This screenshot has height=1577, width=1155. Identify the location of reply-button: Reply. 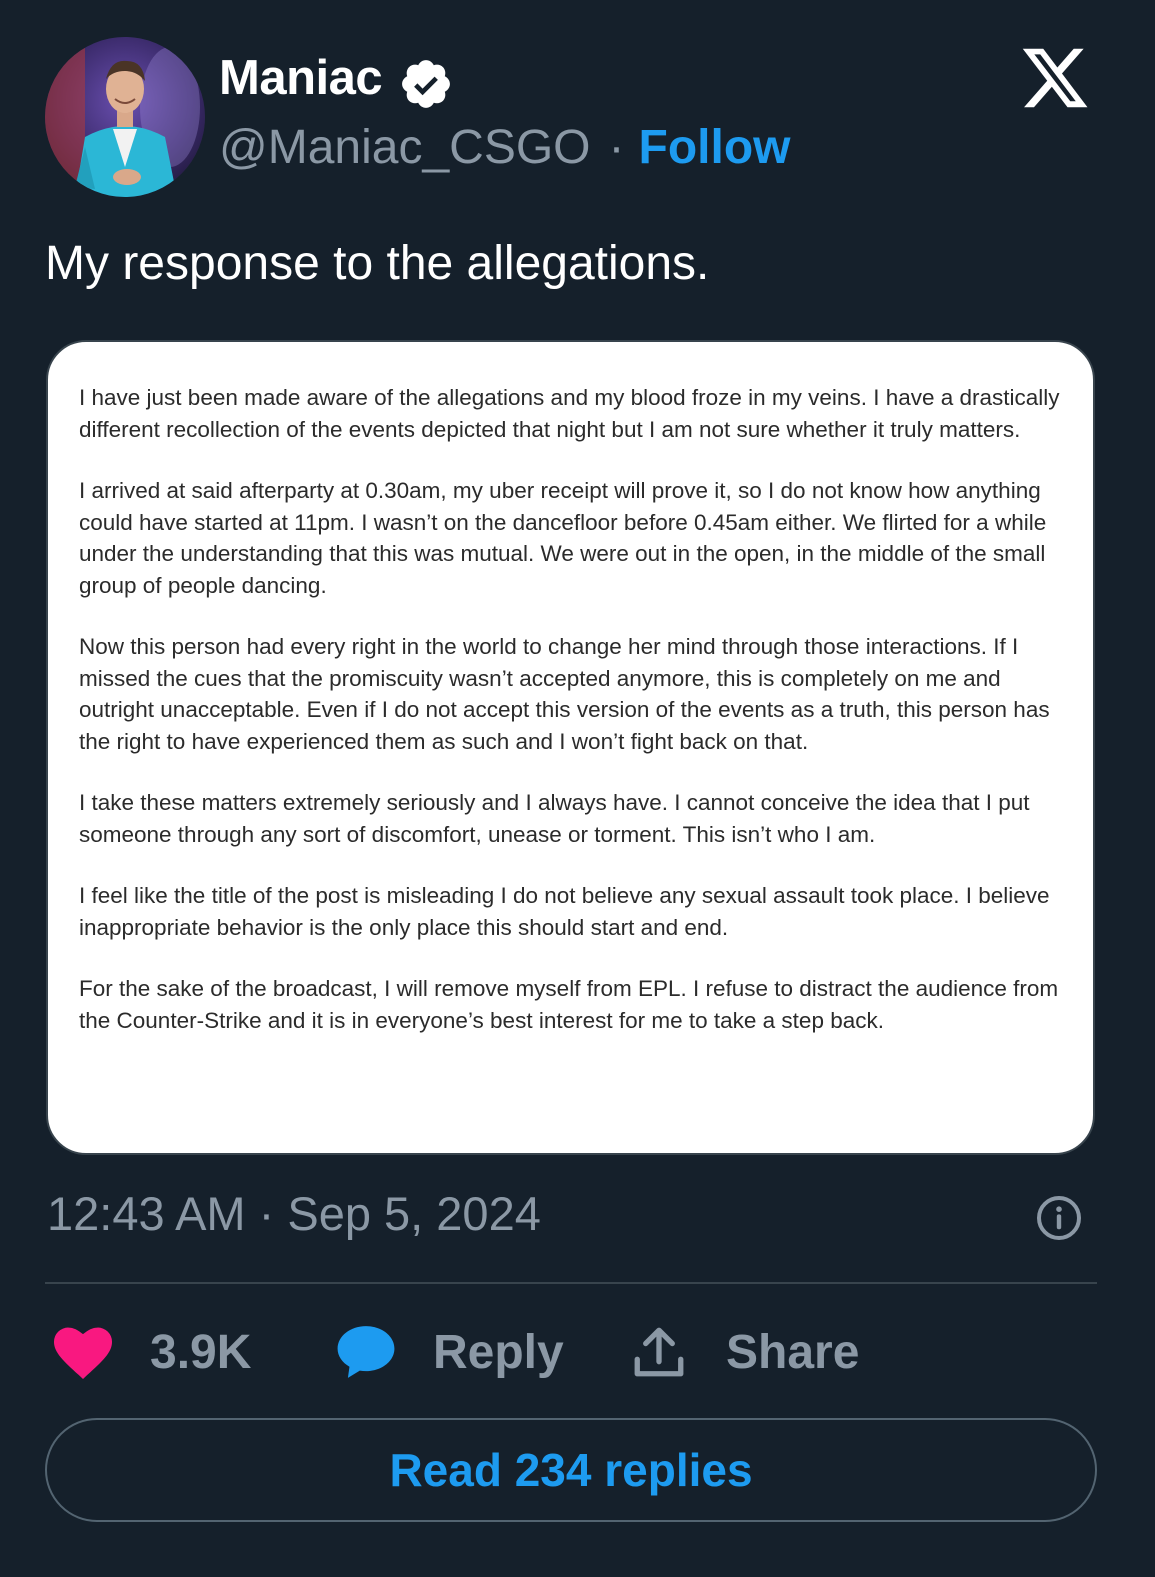
(449, 1352).